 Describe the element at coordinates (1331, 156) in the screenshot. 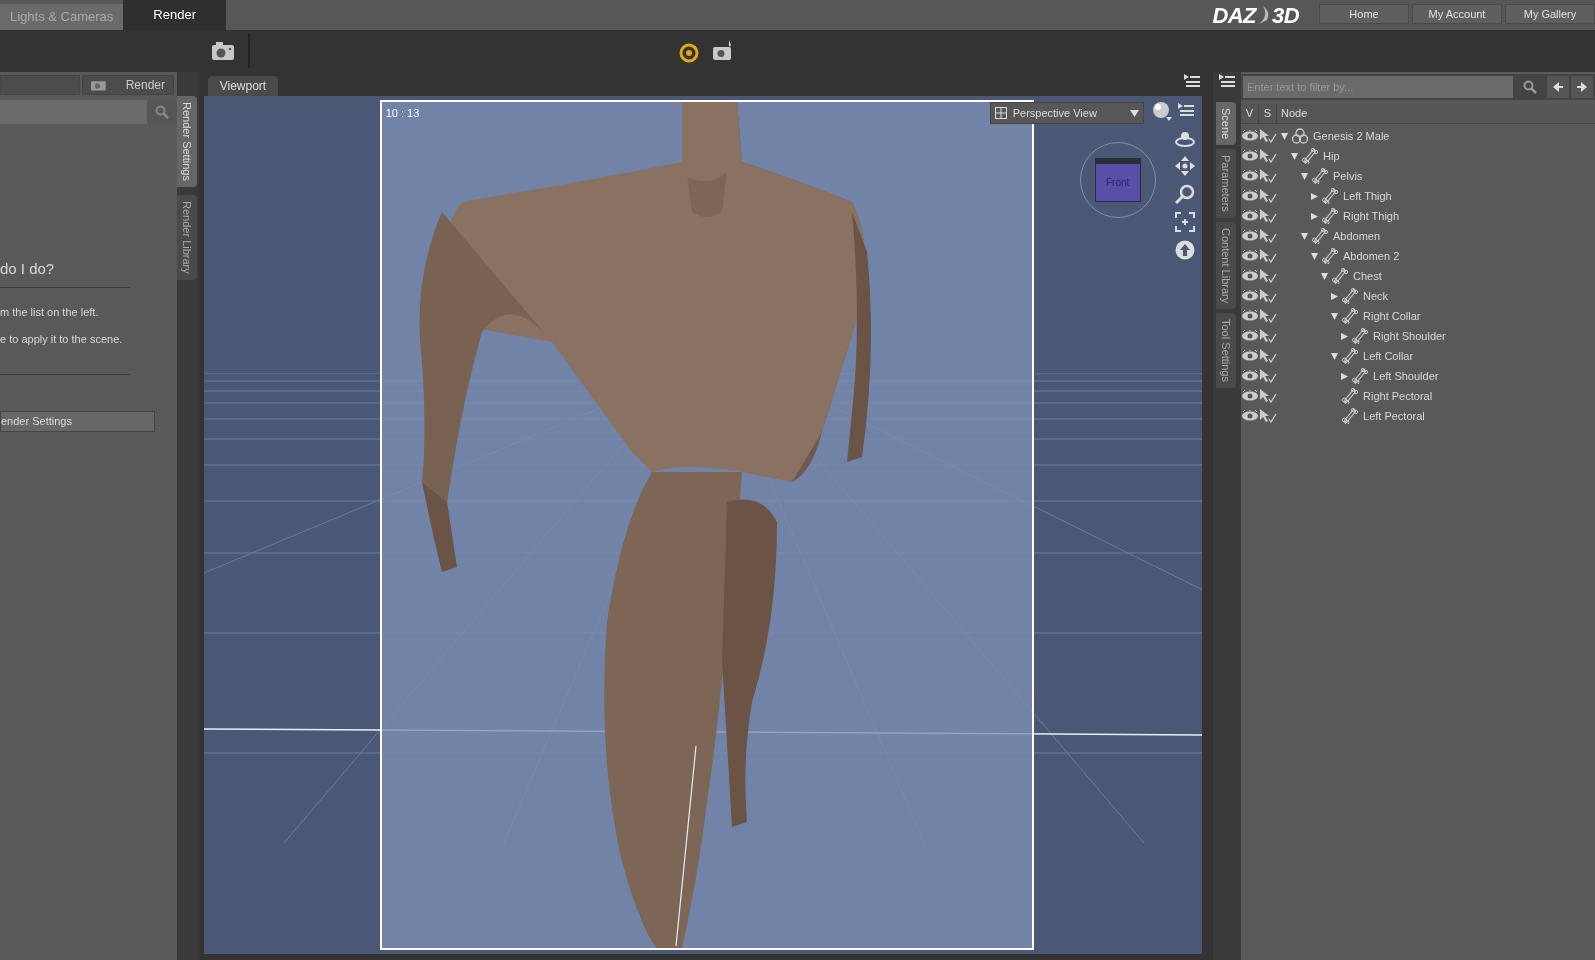

I see `tree-item: Hip` at that location.